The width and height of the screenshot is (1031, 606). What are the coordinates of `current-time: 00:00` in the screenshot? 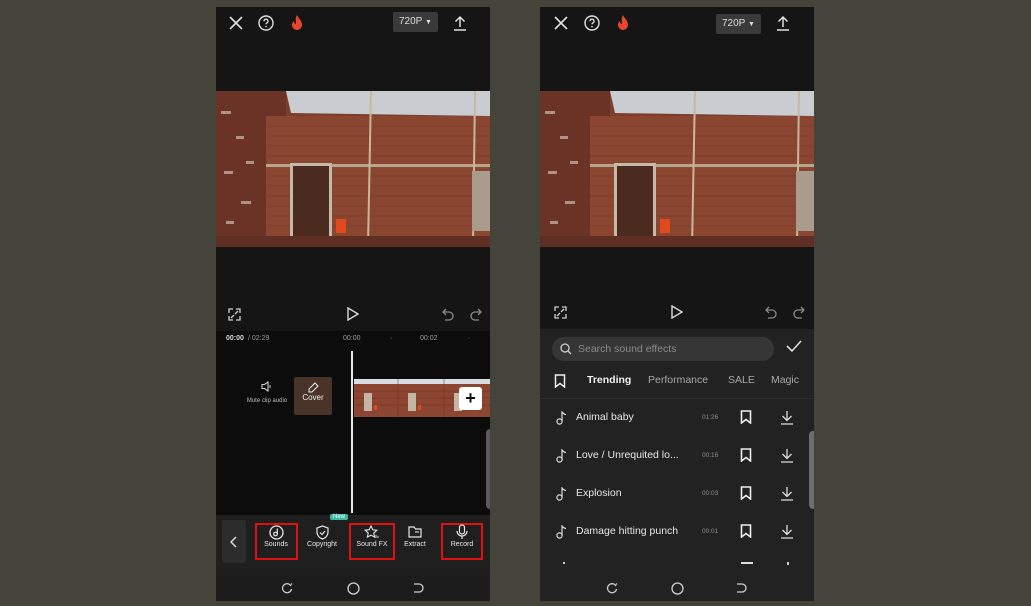 It's located at (235, 338).